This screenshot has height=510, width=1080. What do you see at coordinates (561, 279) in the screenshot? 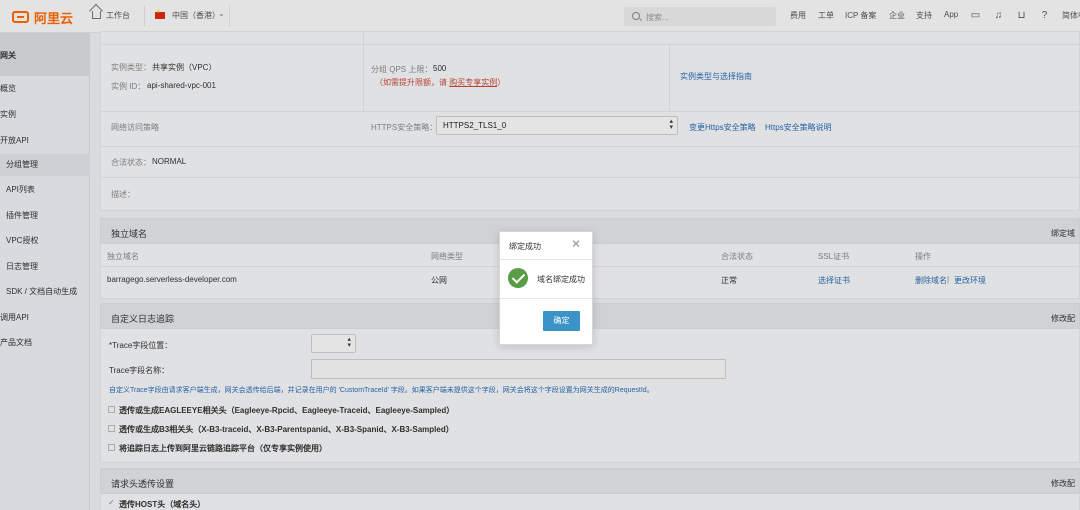
I see `dialog-message: 域名绑定成功` at bounding box center [561, 279].